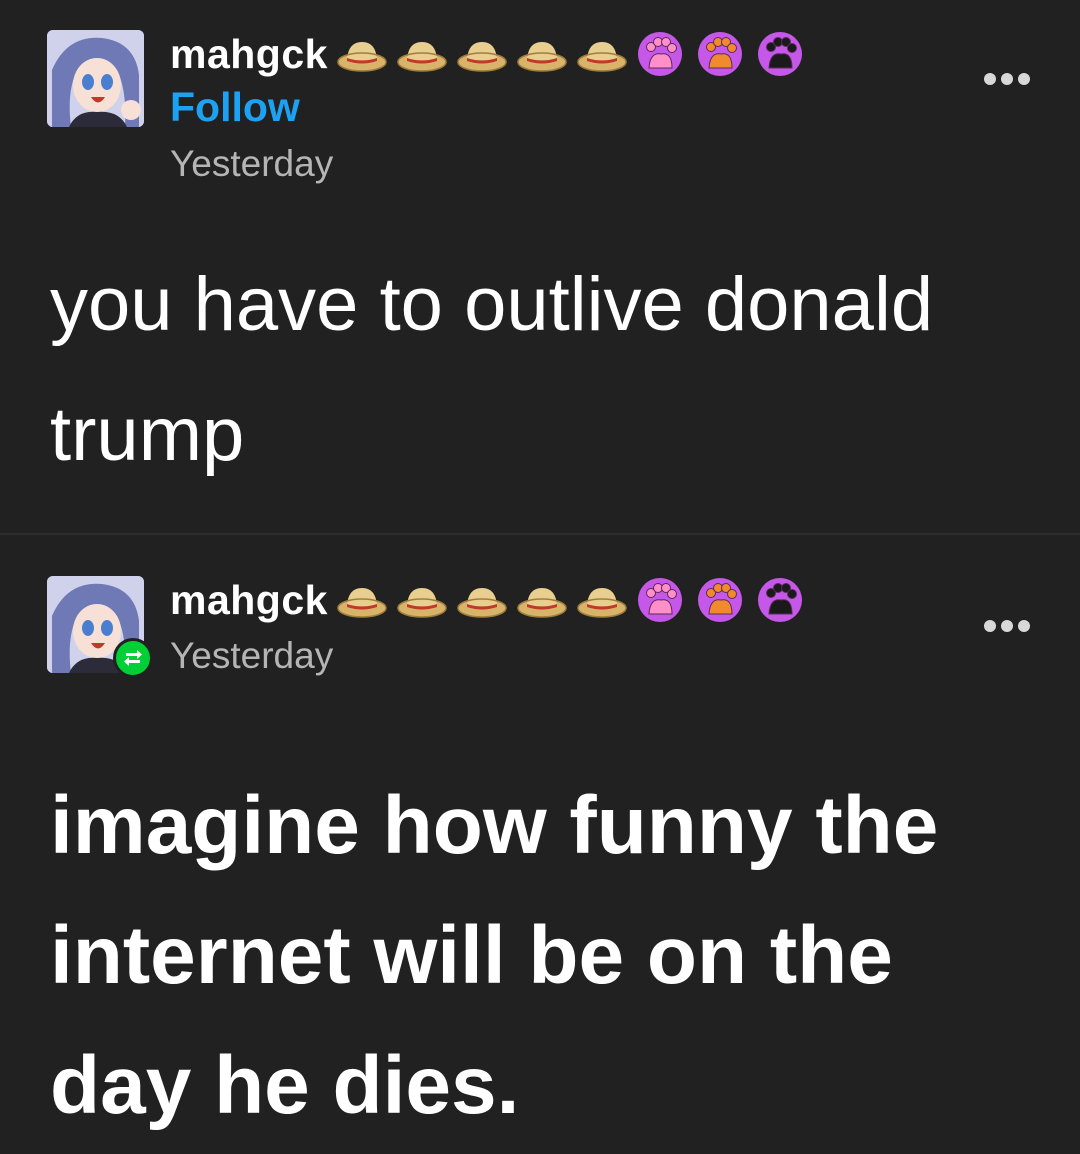 The image size is (1080, 1154). I want to click on follow-button: Follow, so click(235, 107).